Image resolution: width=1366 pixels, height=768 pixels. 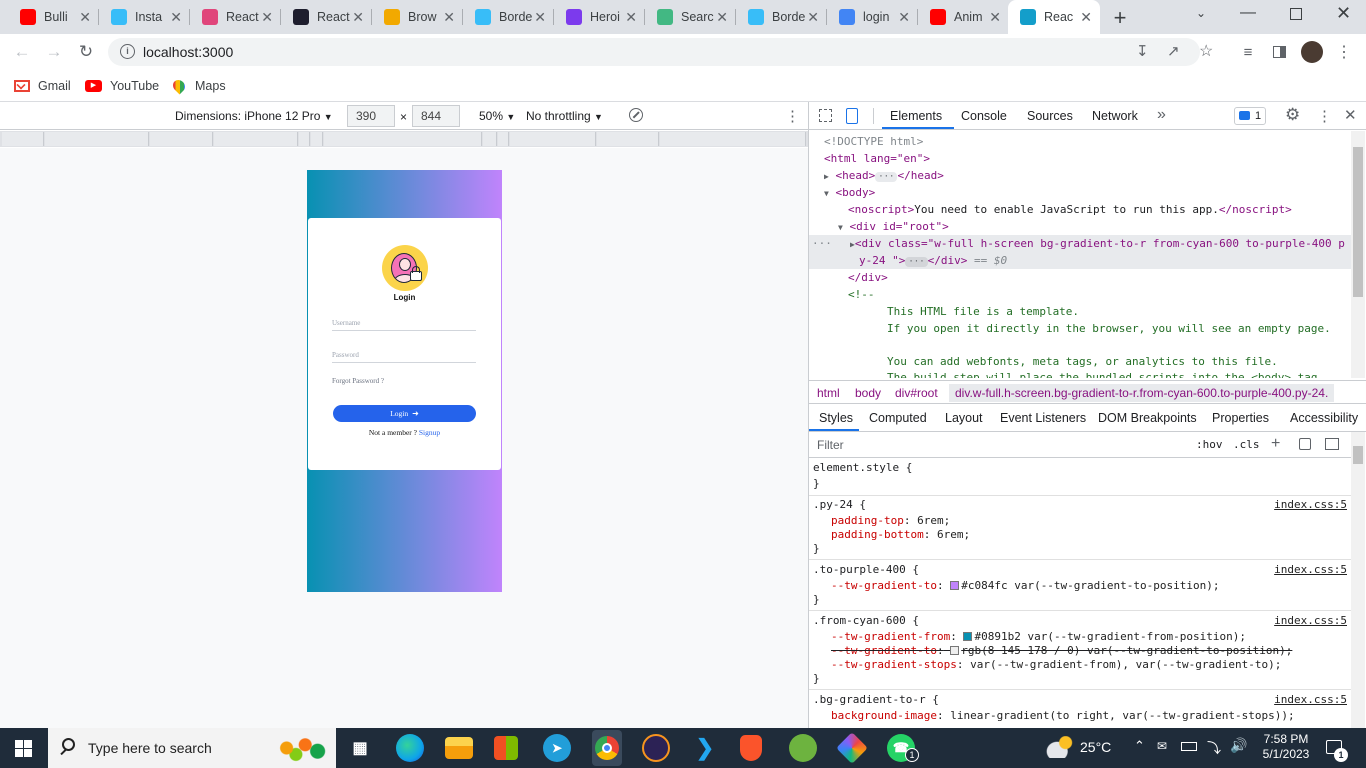 I want to click on dom-root-close: </div>, so click(x=868, y=277).